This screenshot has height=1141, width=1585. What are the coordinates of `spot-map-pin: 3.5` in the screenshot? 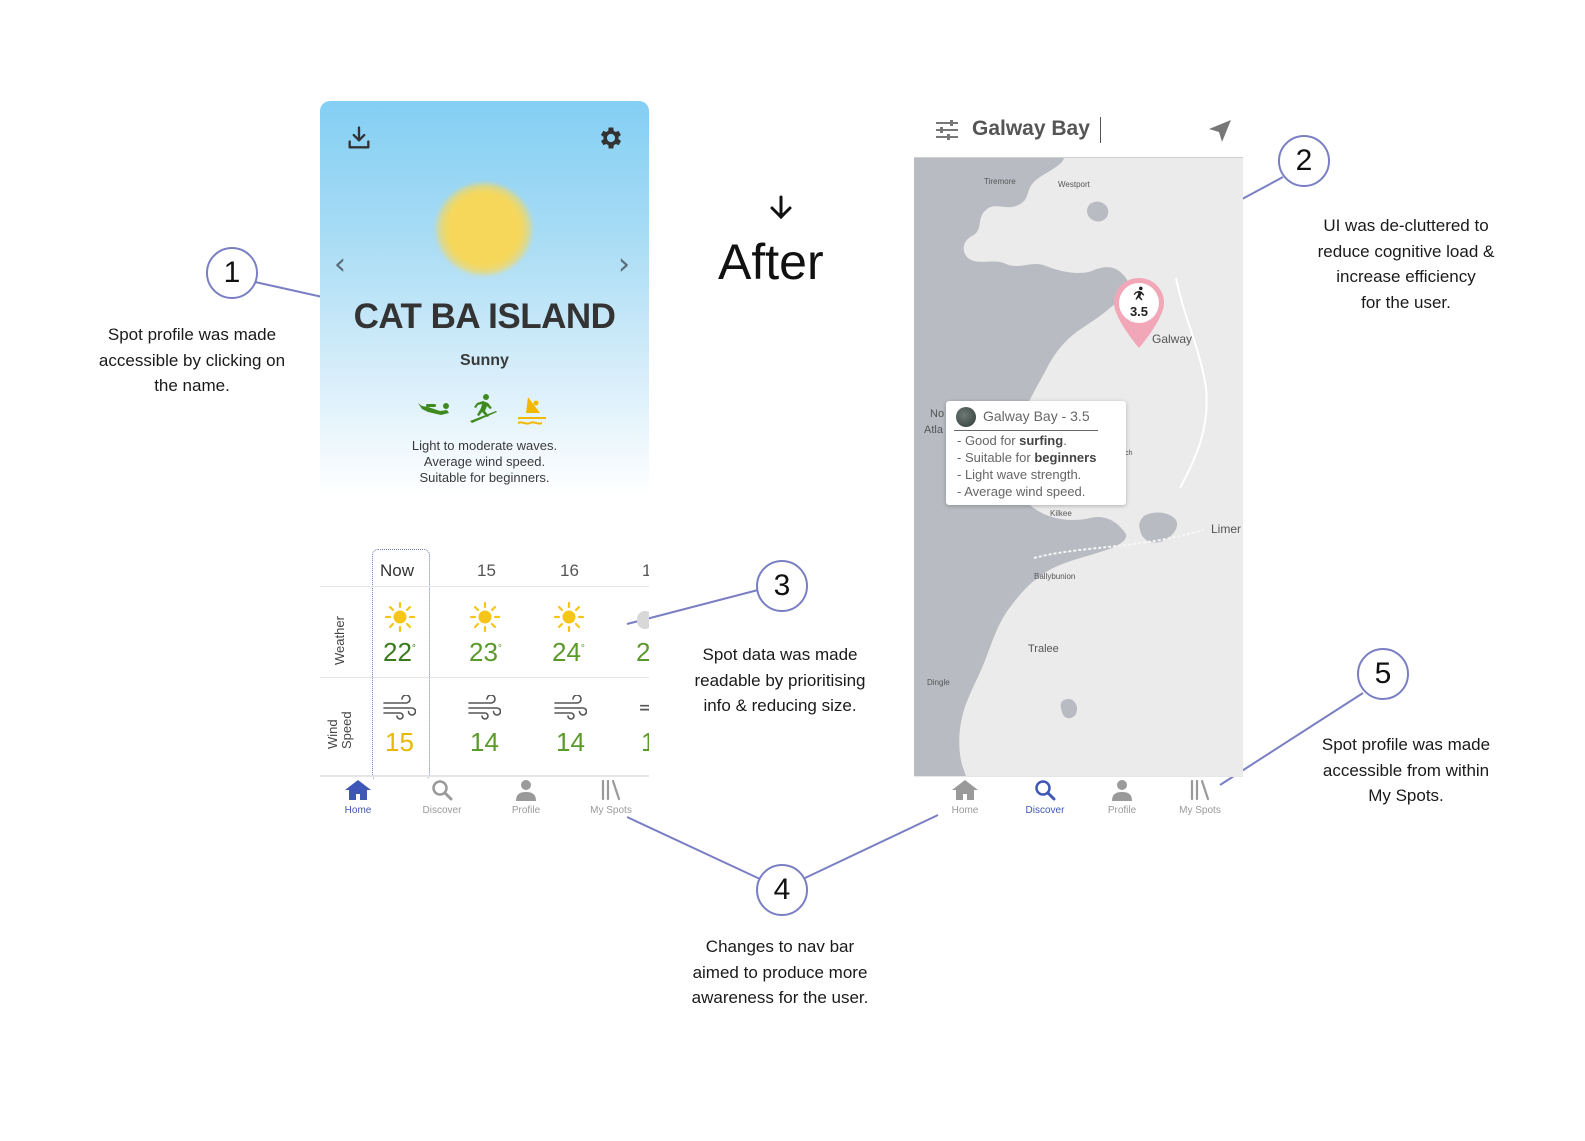 It's located at (1139, 313).